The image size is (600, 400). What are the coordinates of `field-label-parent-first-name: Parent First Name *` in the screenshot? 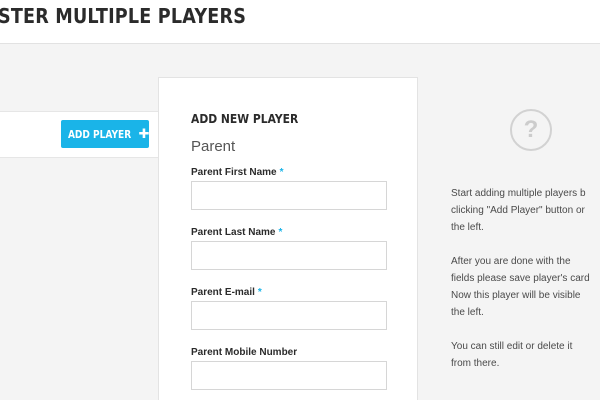 It's located at (237, 172).